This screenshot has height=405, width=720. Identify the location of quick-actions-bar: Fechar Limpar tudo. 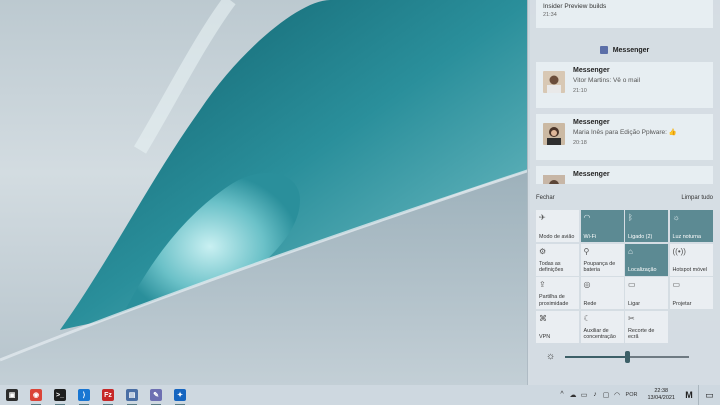
(624, 198).